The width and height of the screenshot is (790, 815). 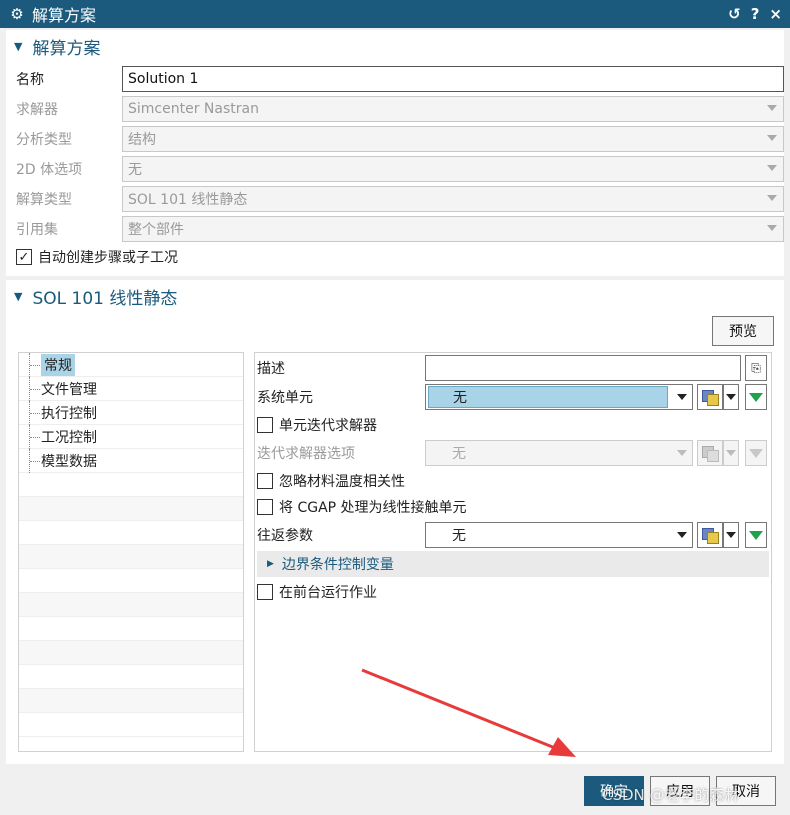 What do you see at coordinates (37, 230) in the screenshot?
I see `reference-set-label: 引用集` at bounding box center [37, 230].